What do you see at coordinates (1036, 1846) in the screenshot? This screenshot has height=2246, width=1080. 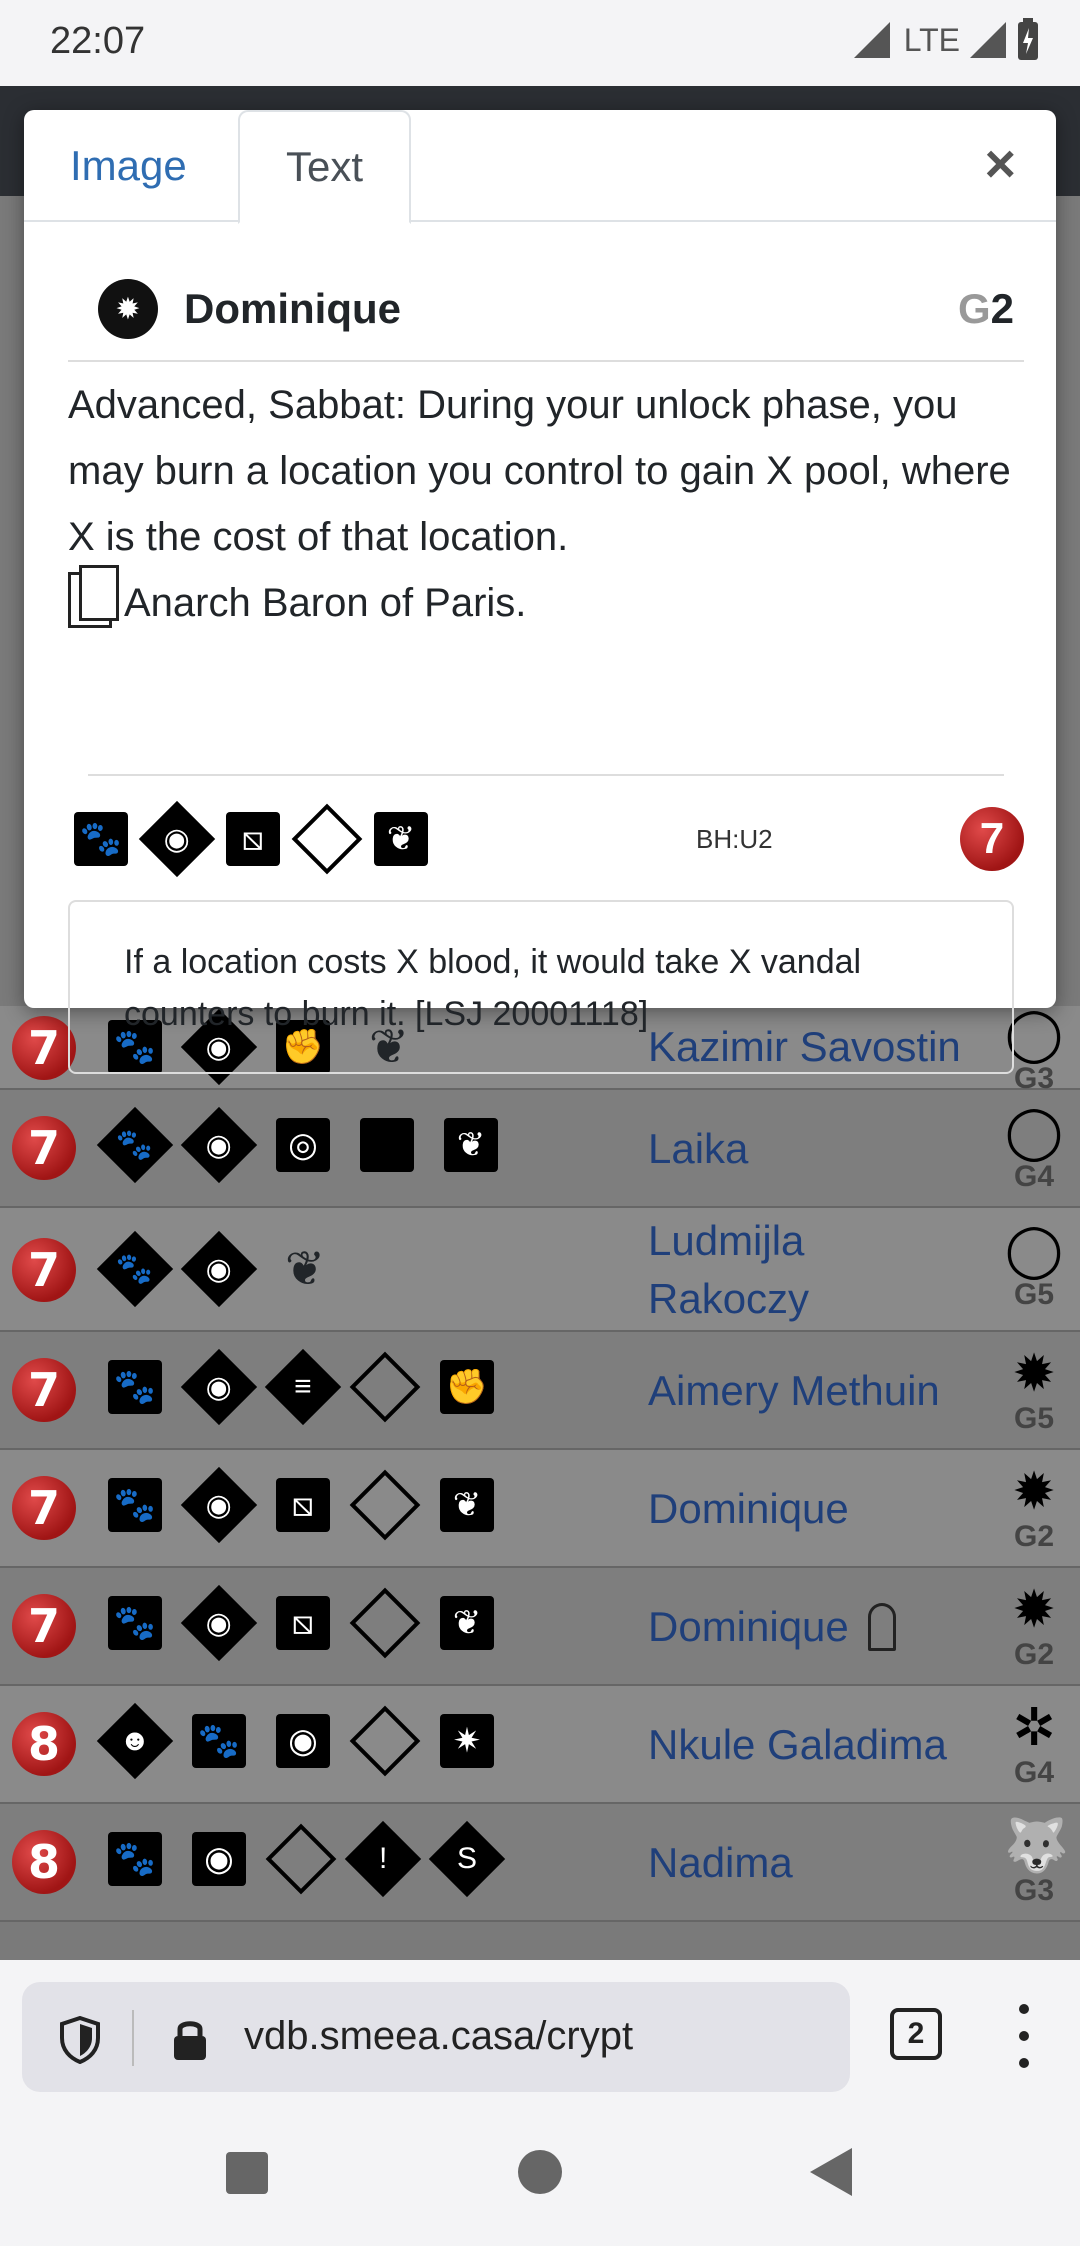 I see `wolf-icon: 🐺` at bounding box center [1036, 1846].